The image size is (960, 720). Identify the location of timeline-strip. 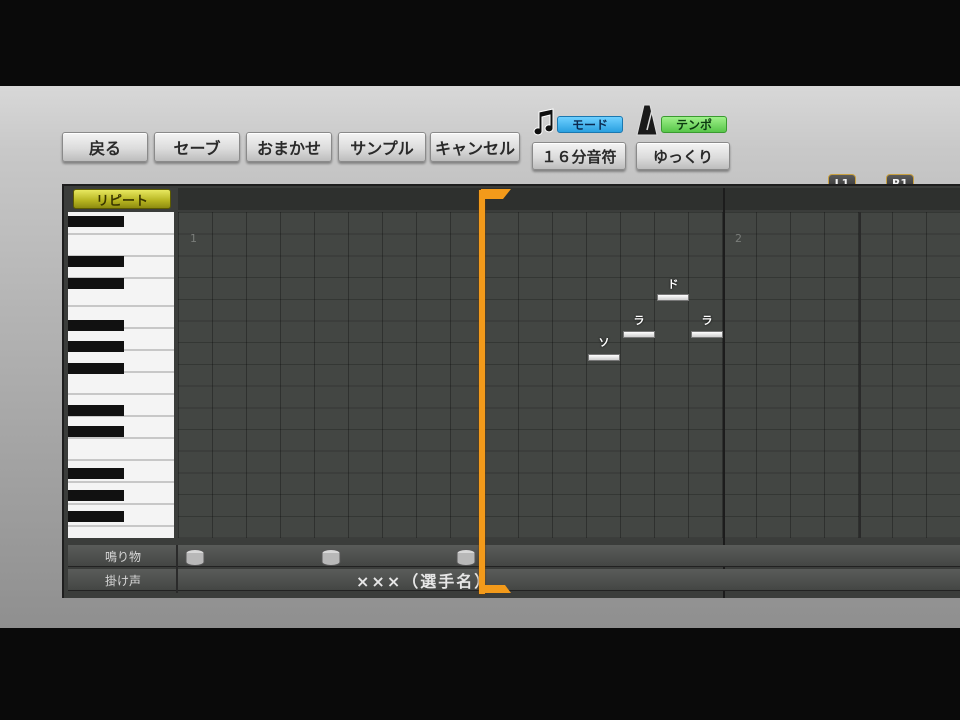
(569, 199).